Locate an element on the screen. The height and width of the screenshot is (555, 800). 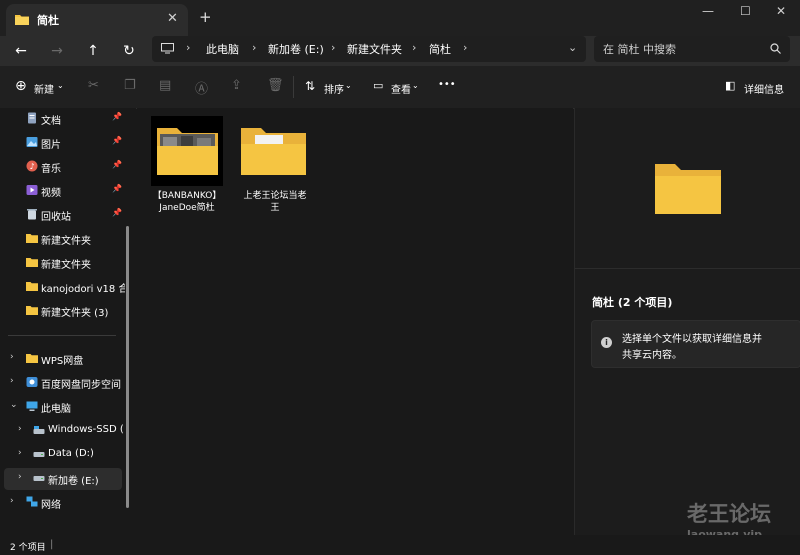
share-icon: ⇪ is located at coordinates (236, 85).